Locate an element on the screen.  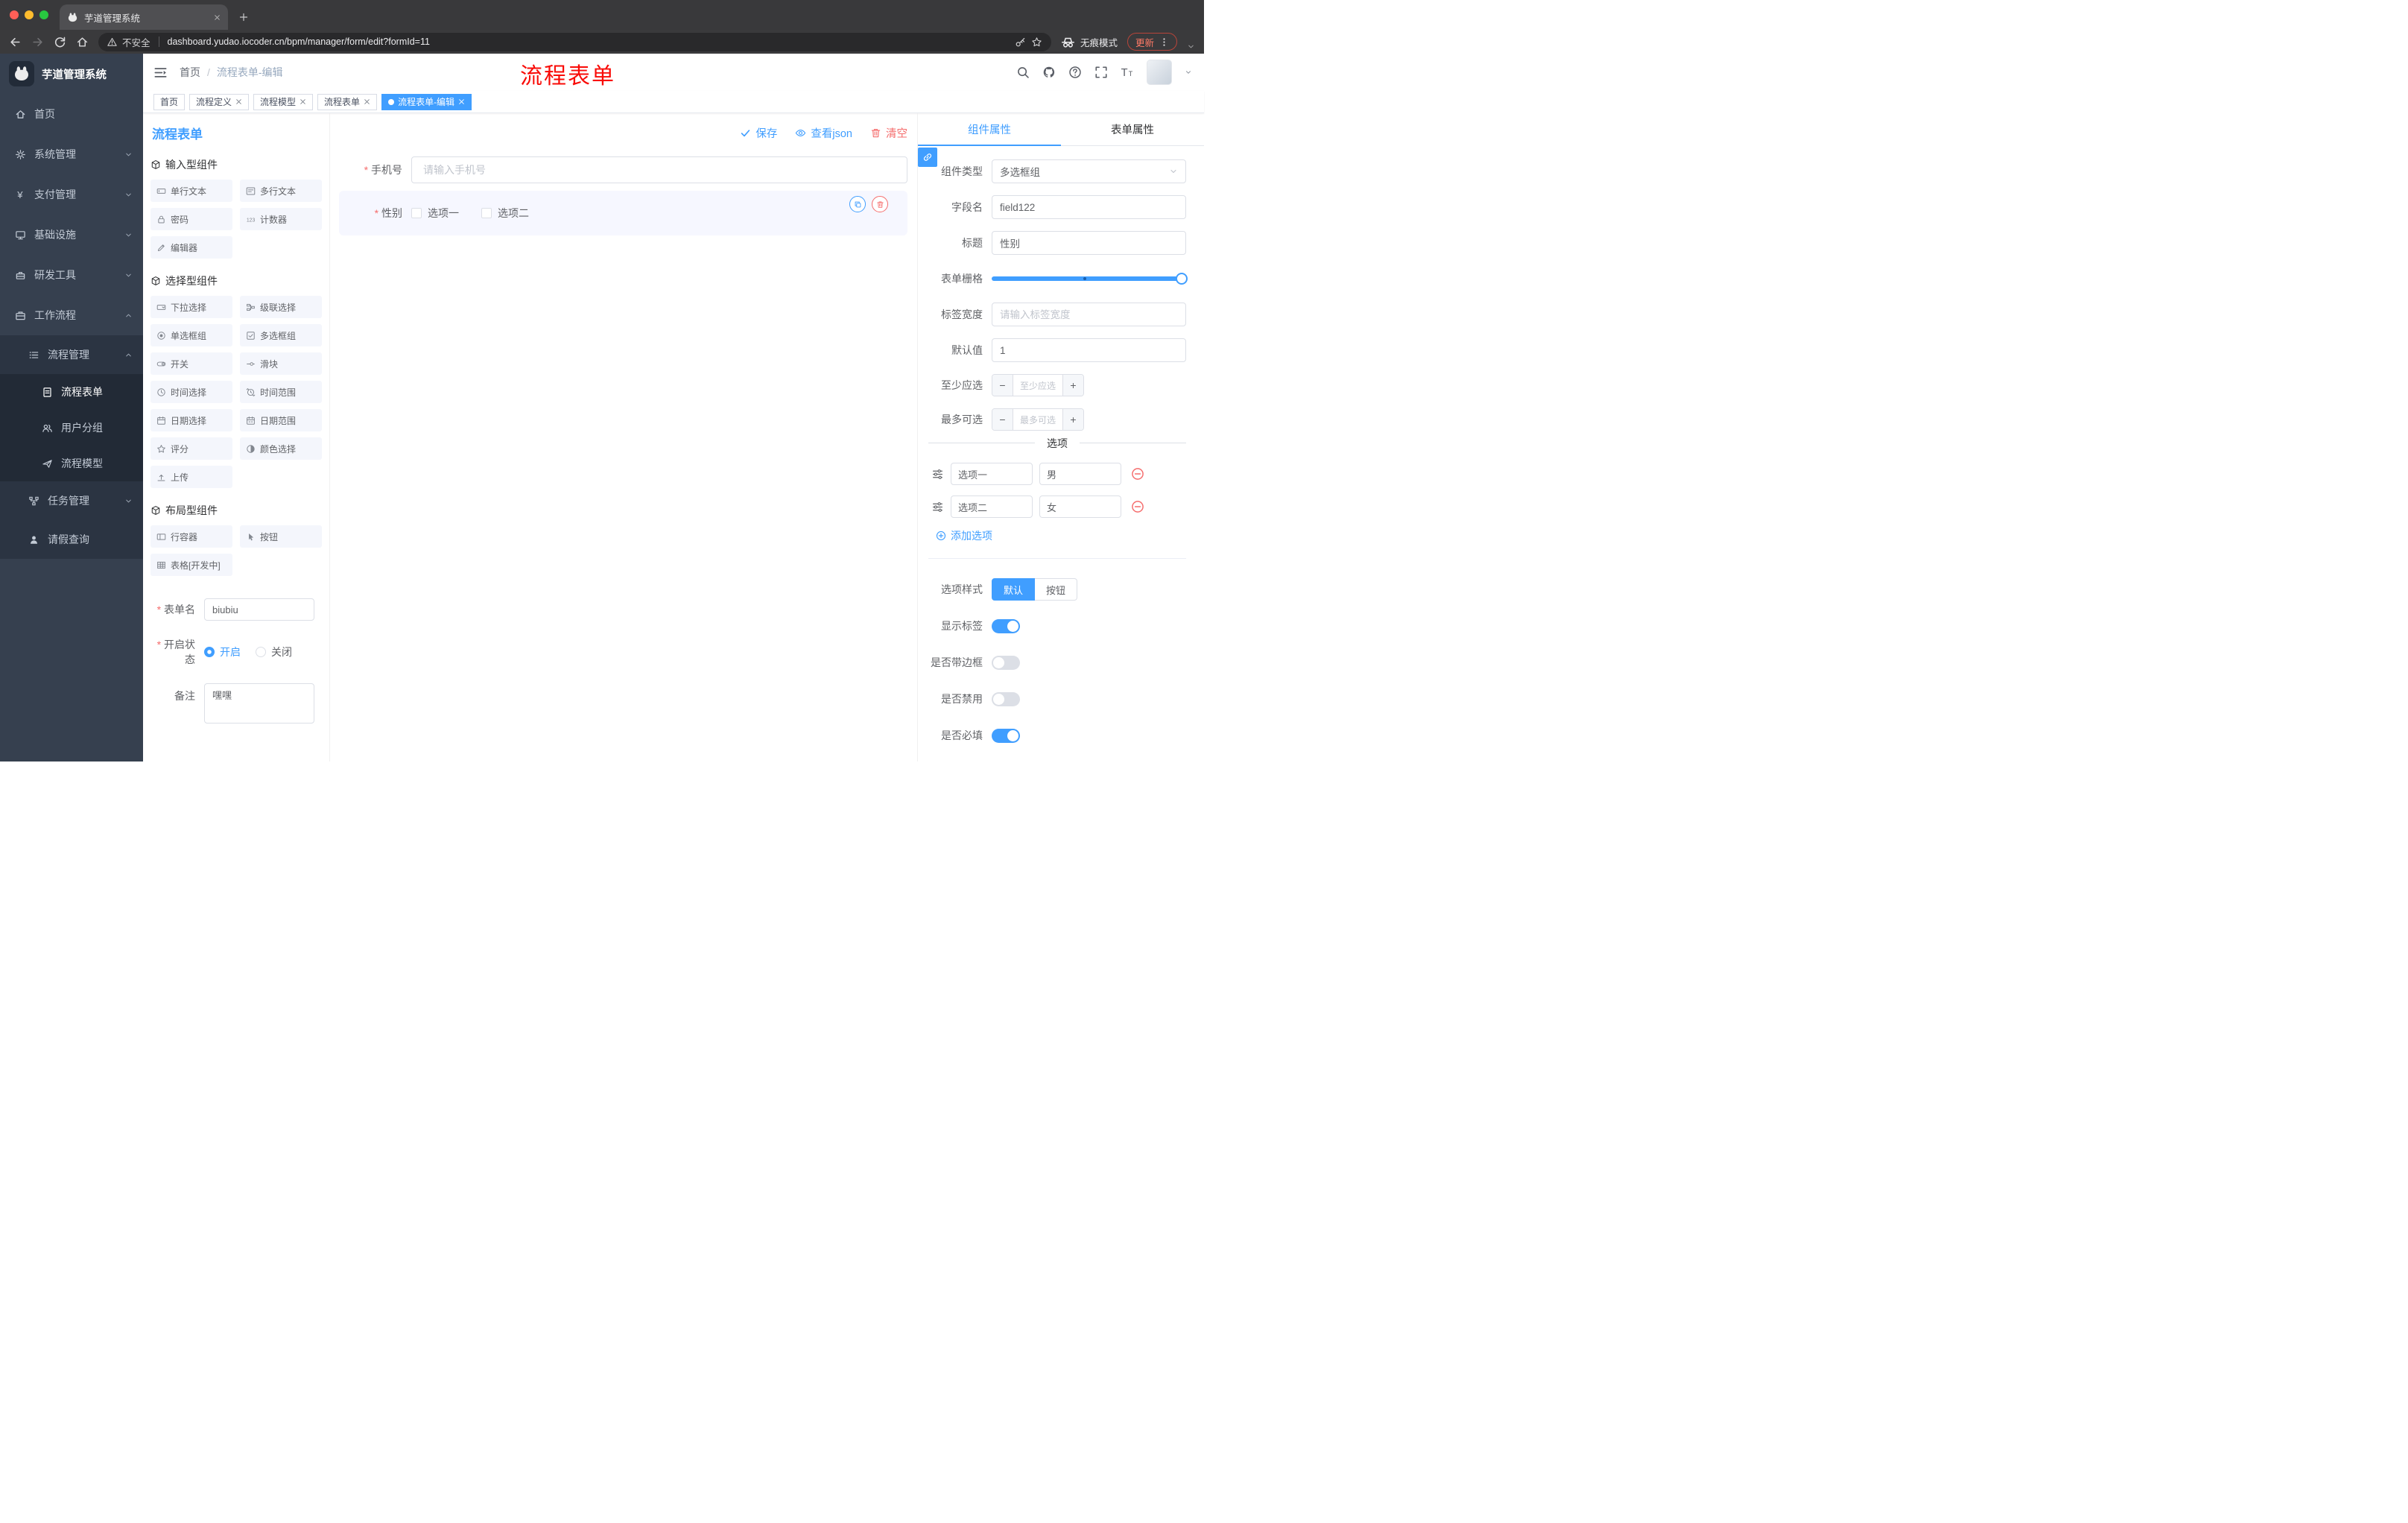
sidebar-item-task-mgmt: 任务管理 is located at coordinates (71, 501).